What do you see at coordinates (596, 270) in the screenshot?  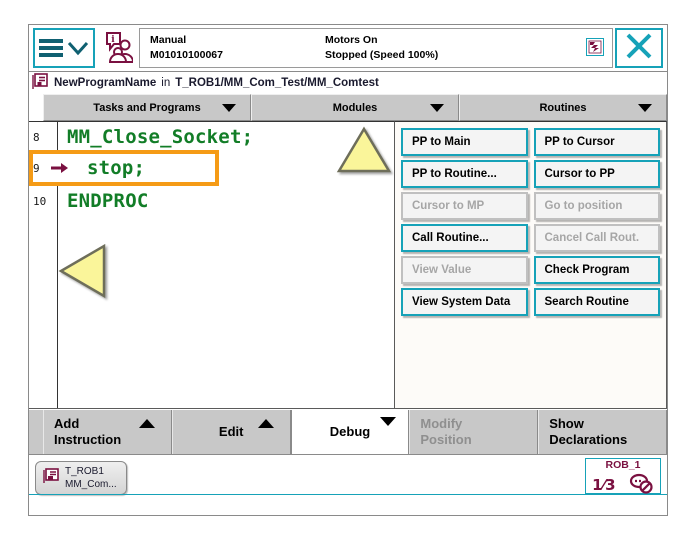 I see `check-program-button: Check Program` at bounding box center [596, 270].